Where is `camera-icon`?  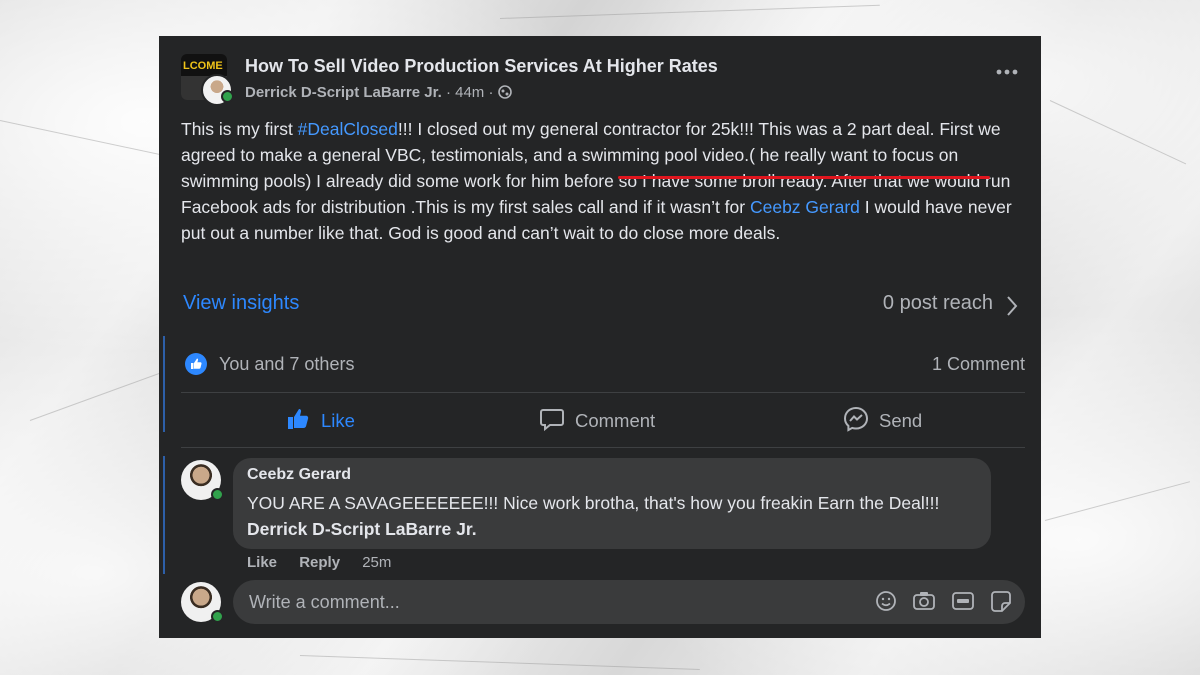 camera-icon is located at coordinates (924, 601).